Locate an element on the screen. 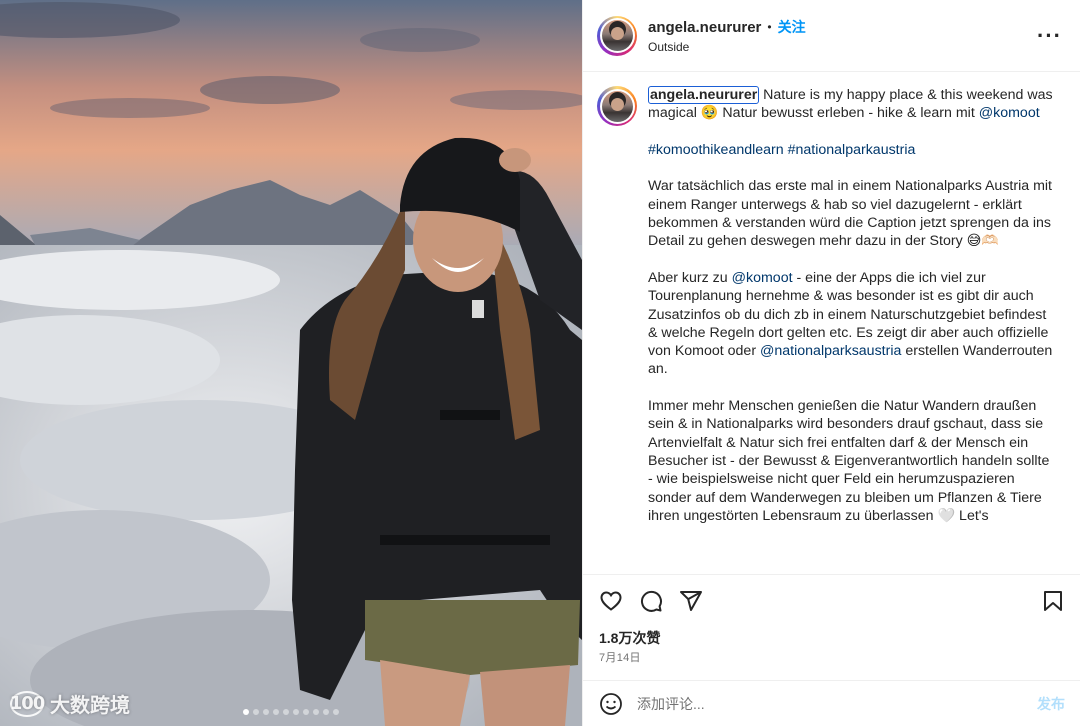  action-bar is located at coordinates (831, 600).